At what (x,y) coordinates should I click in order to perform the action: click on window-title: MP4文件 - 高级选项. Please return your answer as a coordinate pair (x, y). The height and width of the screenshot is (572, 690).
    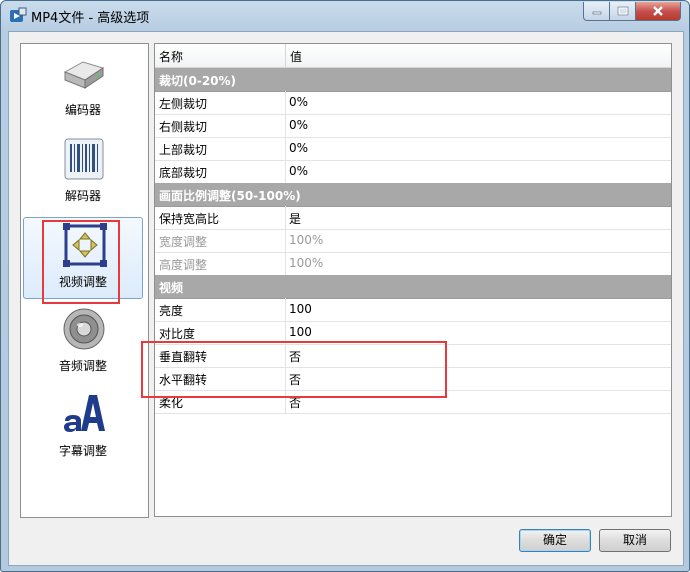
    Looking at the image, I should click on (90, 18).